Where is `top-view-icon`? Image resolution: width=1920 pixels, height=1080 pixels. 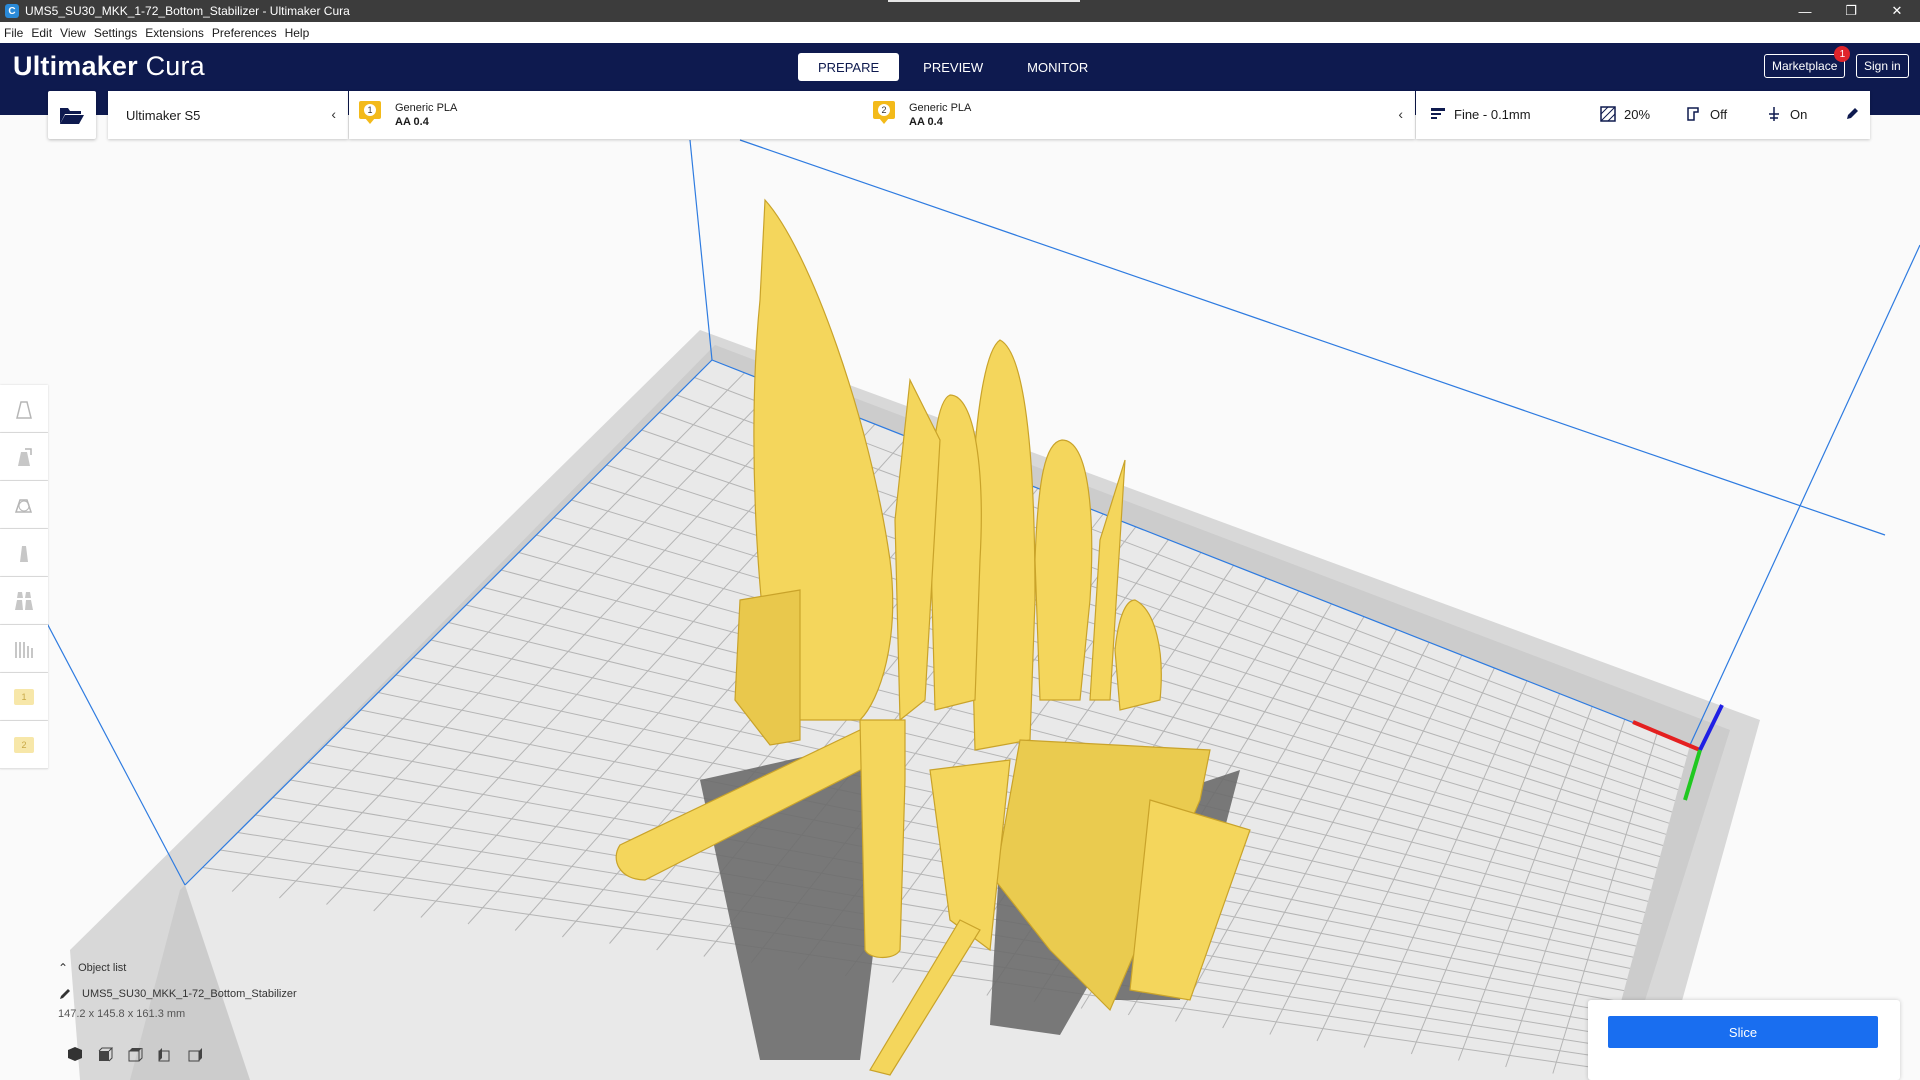
top-view-icon is located at coordinates (135, 1055).